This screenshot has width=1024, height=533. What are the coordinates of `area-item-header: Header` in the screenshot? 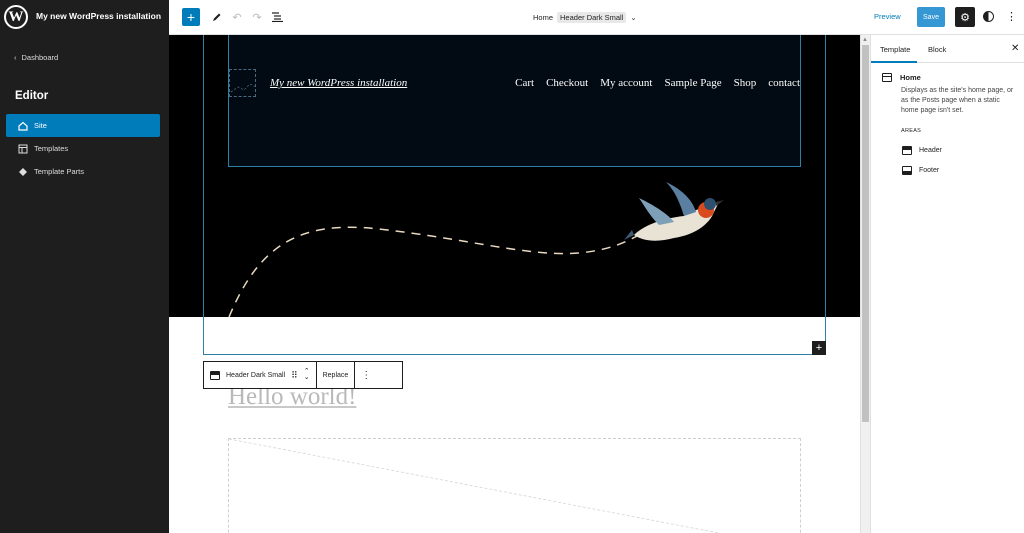 It's located at (922, 150).